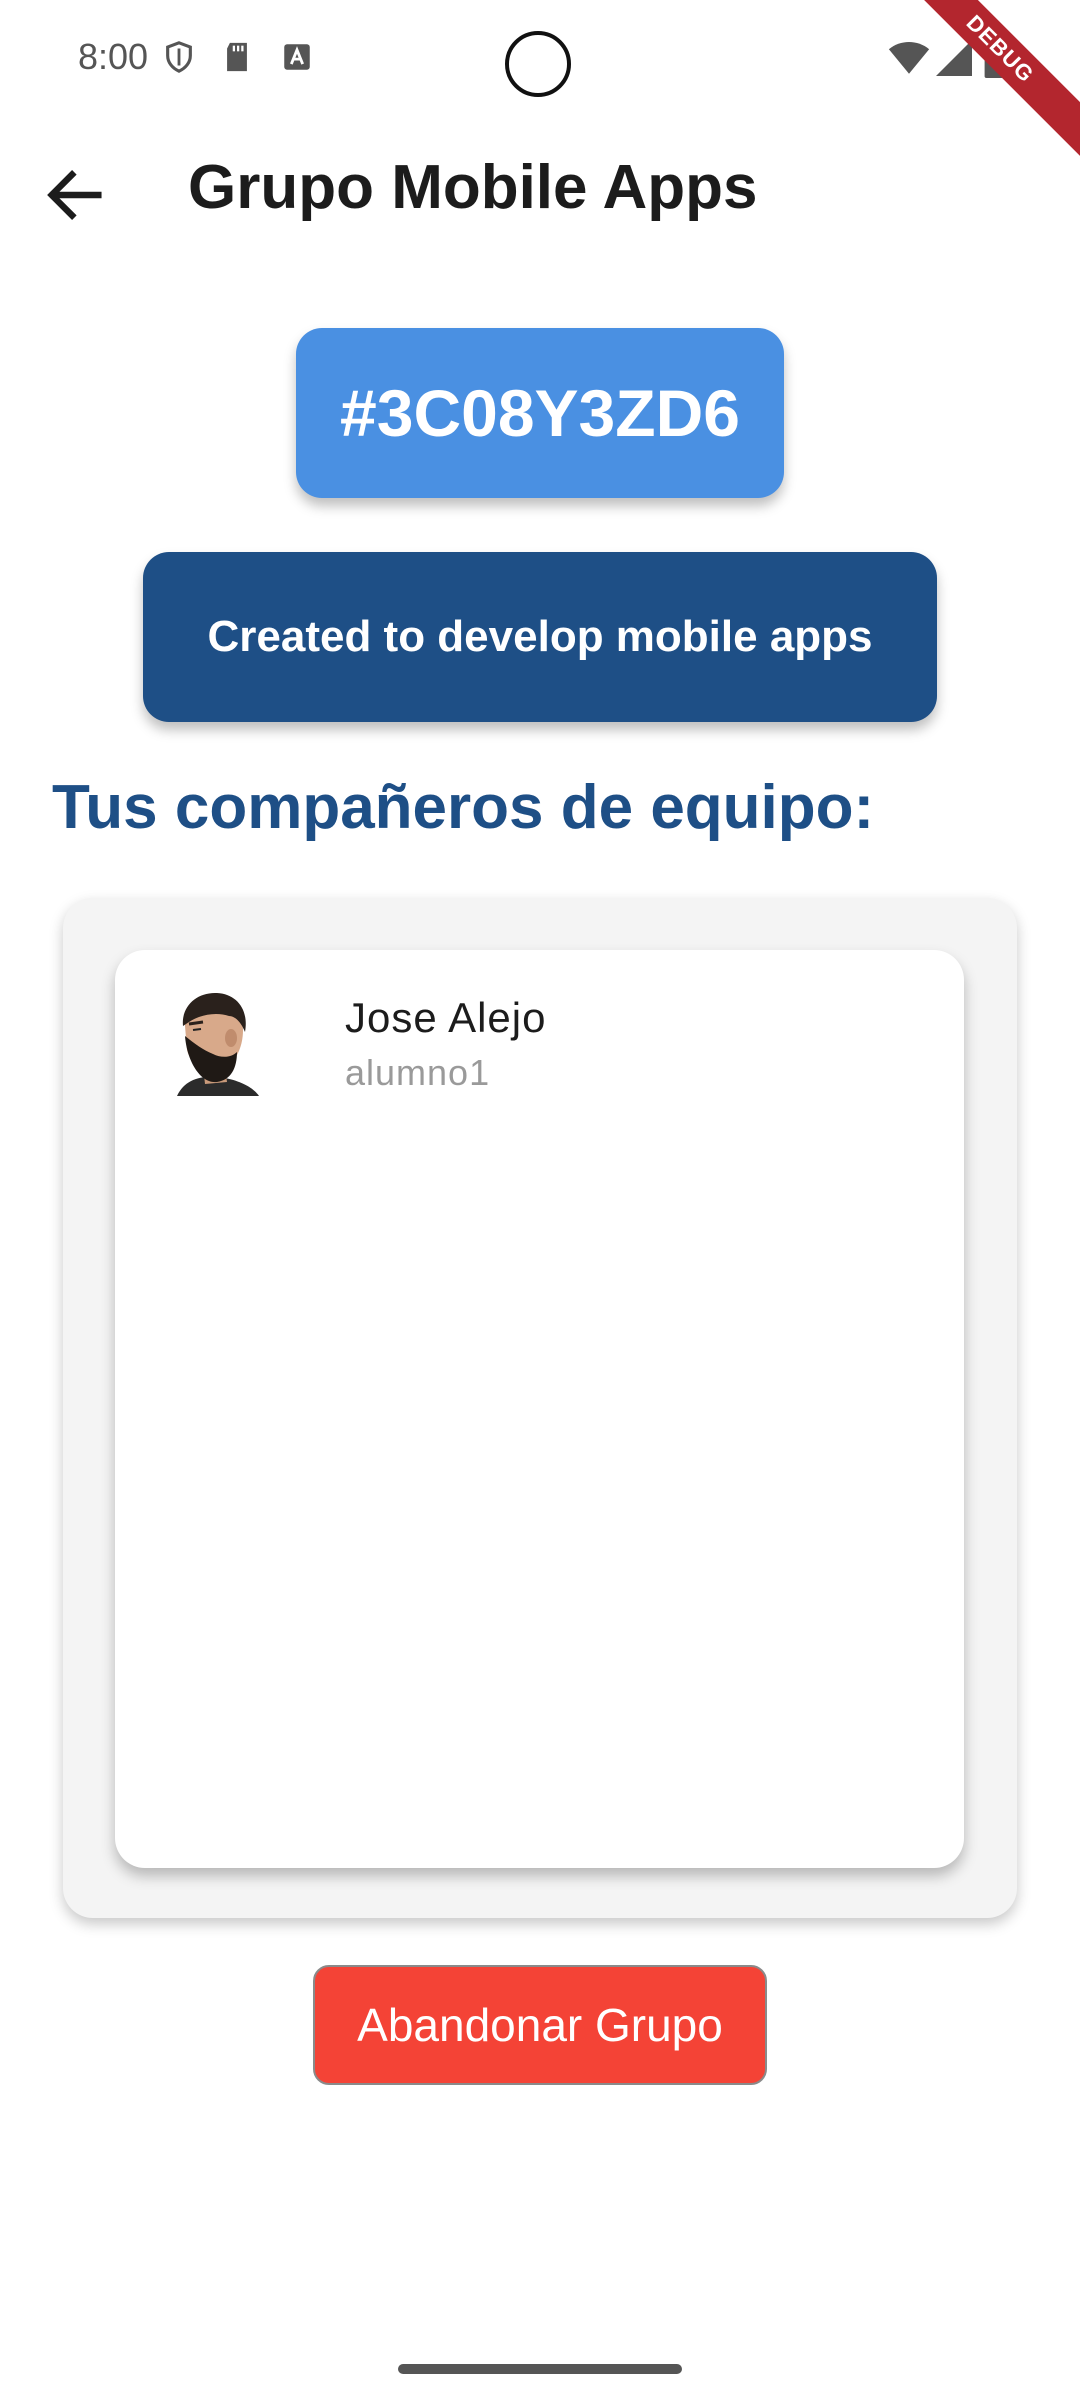 This screenshot has height=2400, width=1080. I want to click on member-username: alumno1, so click(418, 1072).